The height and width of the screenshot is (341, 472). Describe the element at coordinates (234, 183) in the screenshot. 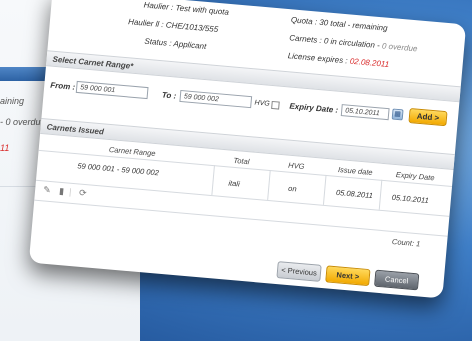

I see `cell-total: itali` at that location.